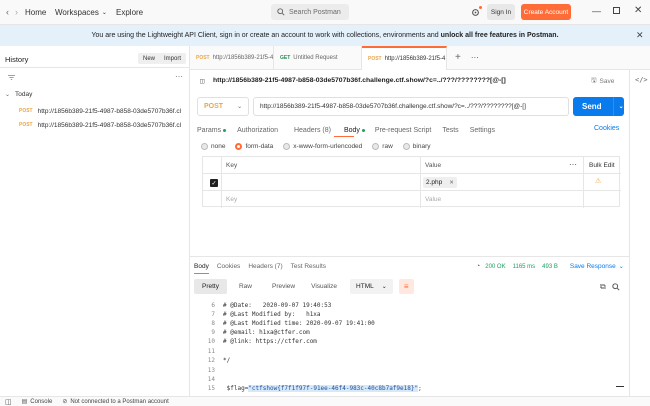 This screenshot has width=650, height=406. Describe the element at coordinates (227, 360) in the screenshot. I see `code-text: */` at that location.